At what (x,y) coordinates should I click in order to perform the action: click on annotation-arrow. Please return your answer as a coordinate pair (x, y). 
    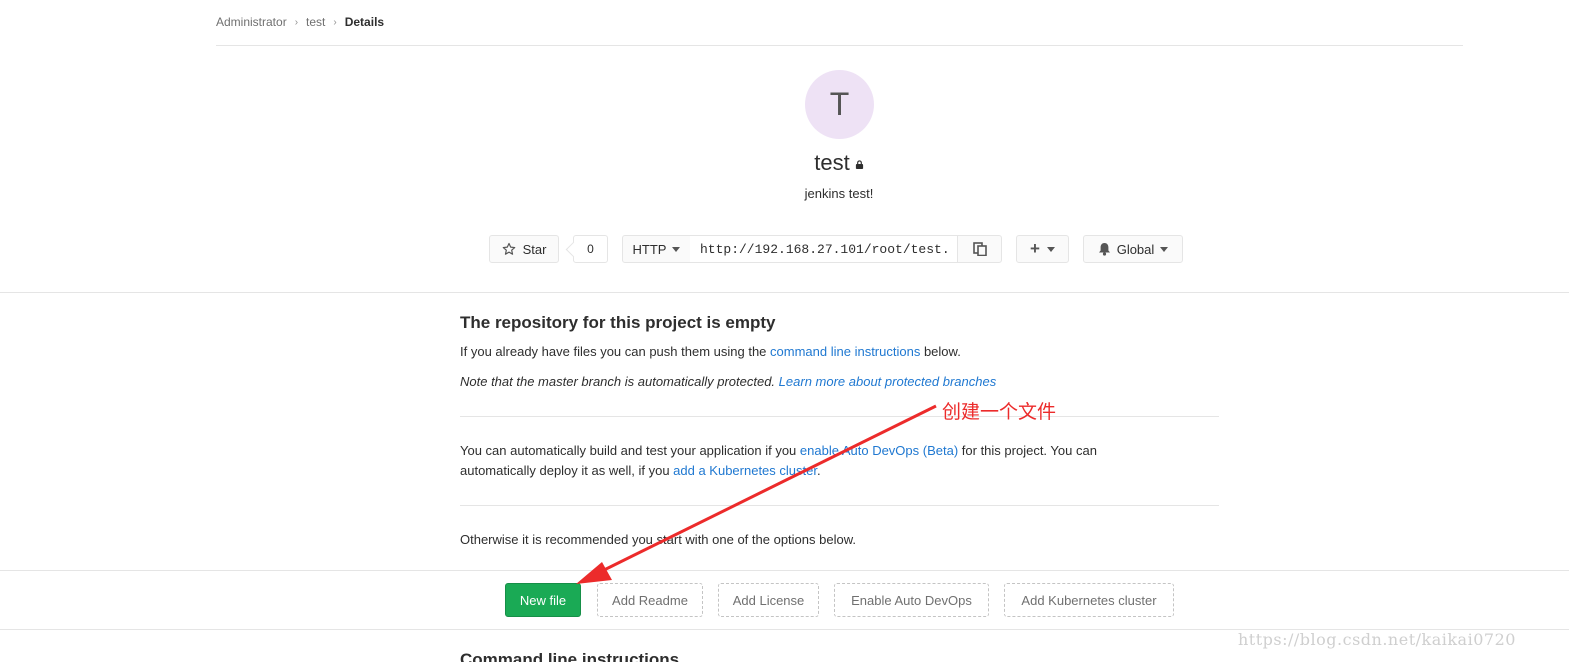
    Looking at the image, I should click on (756, 494).